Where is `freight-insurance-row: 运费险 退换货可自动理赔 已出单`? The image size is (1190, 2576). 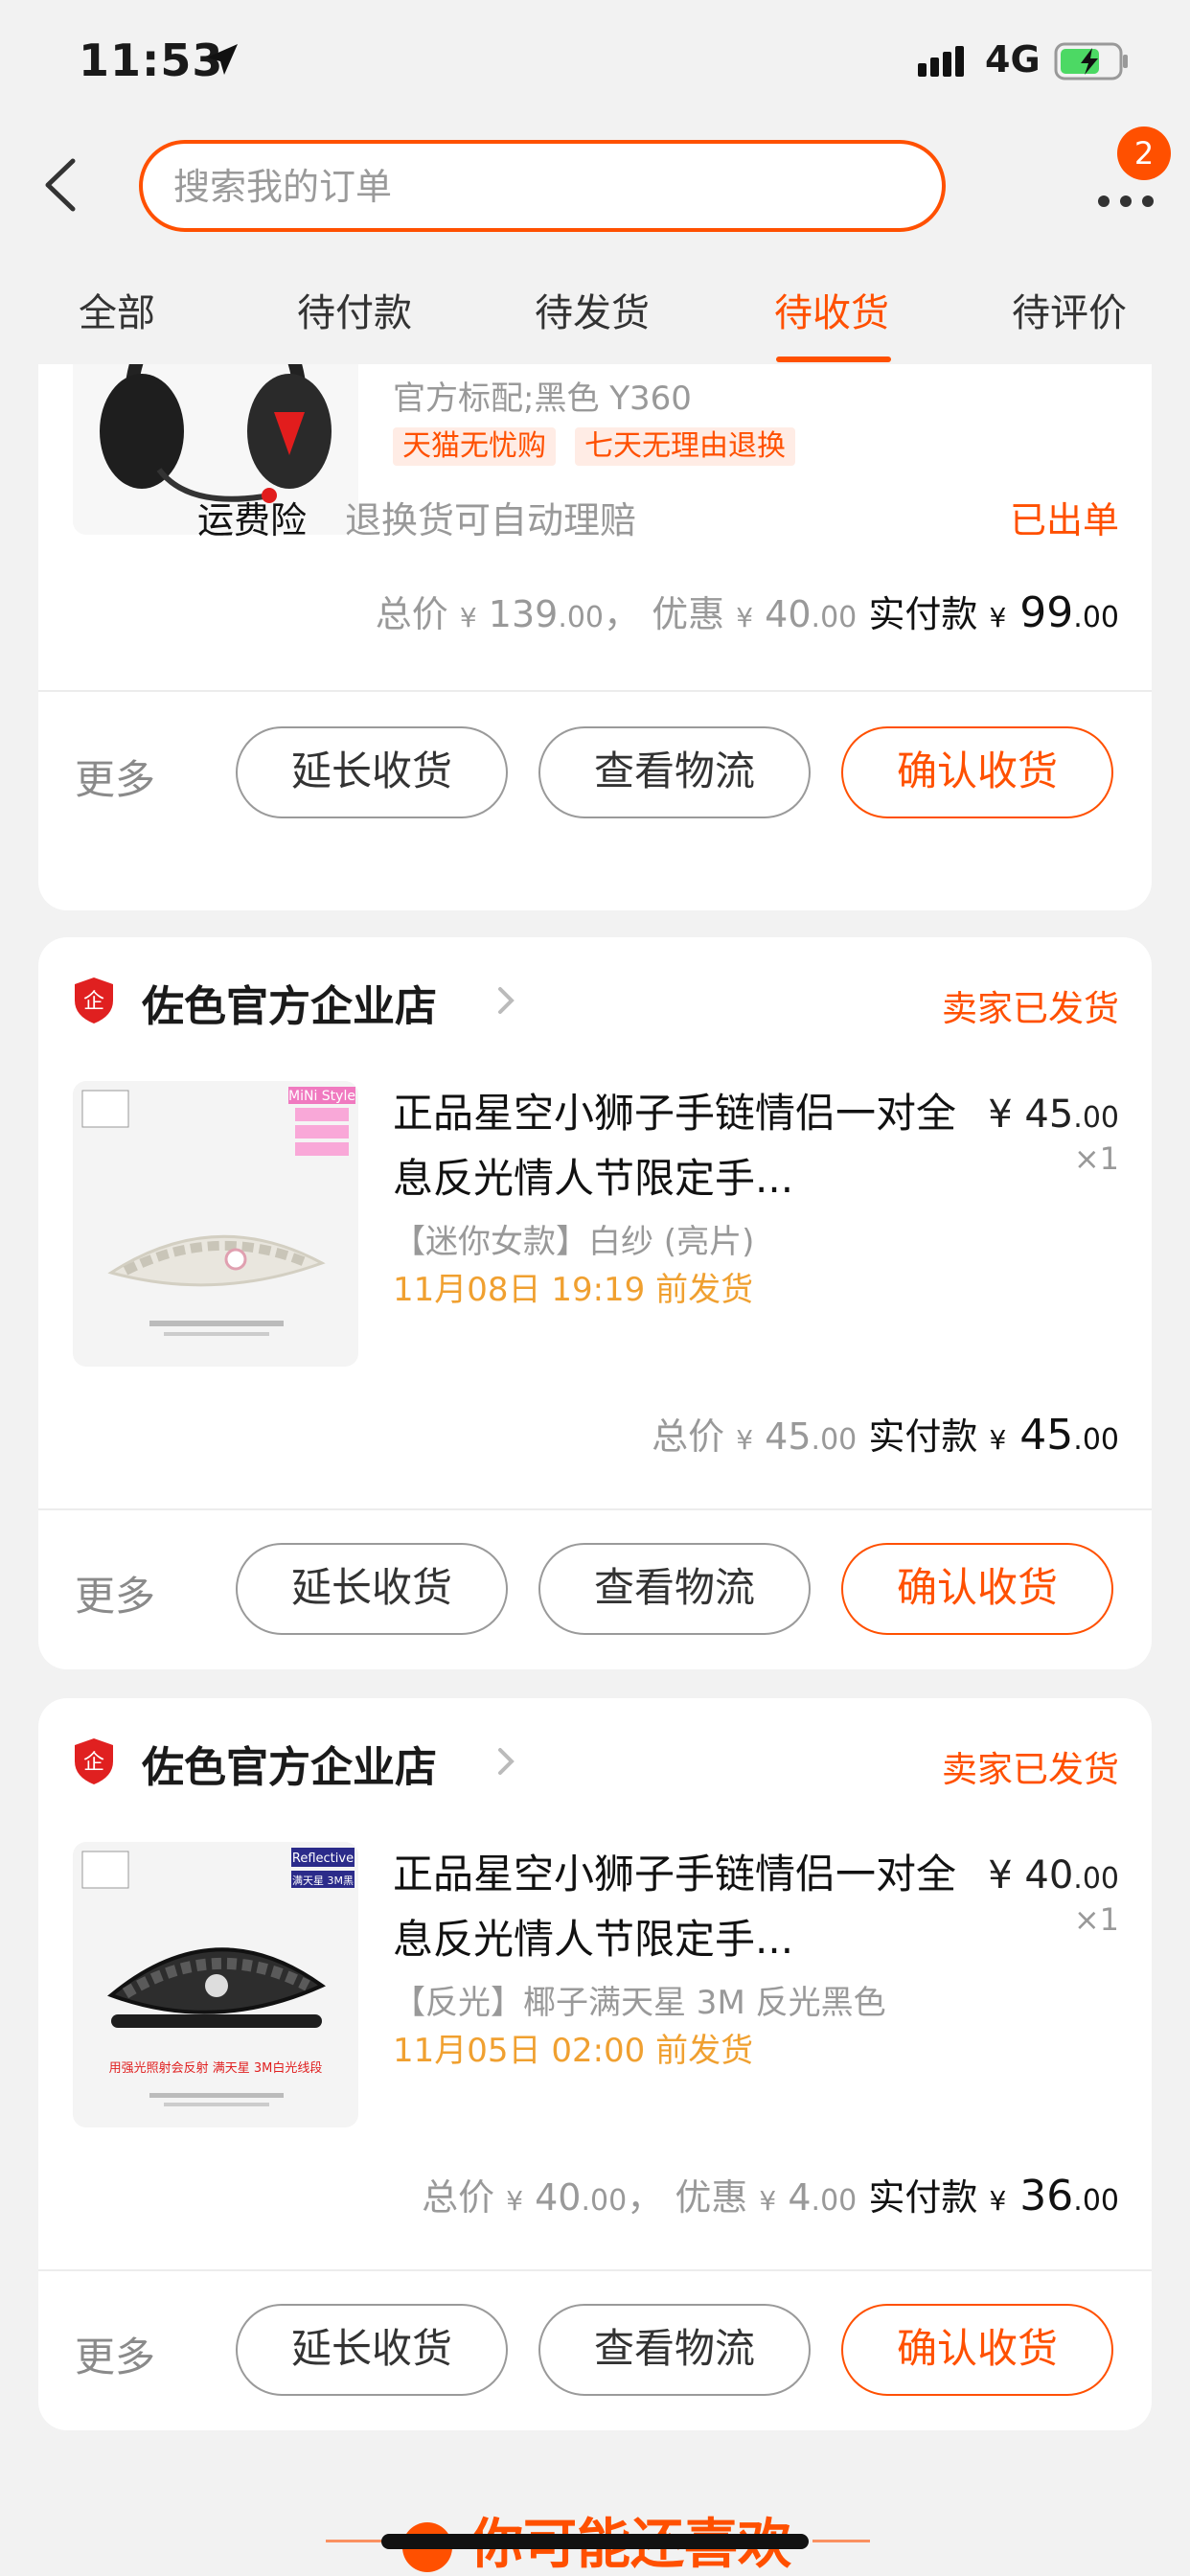 freight-insurance-row: 运费险 退换货可自动理赔 已出单 is located at coordinates (595, 519).